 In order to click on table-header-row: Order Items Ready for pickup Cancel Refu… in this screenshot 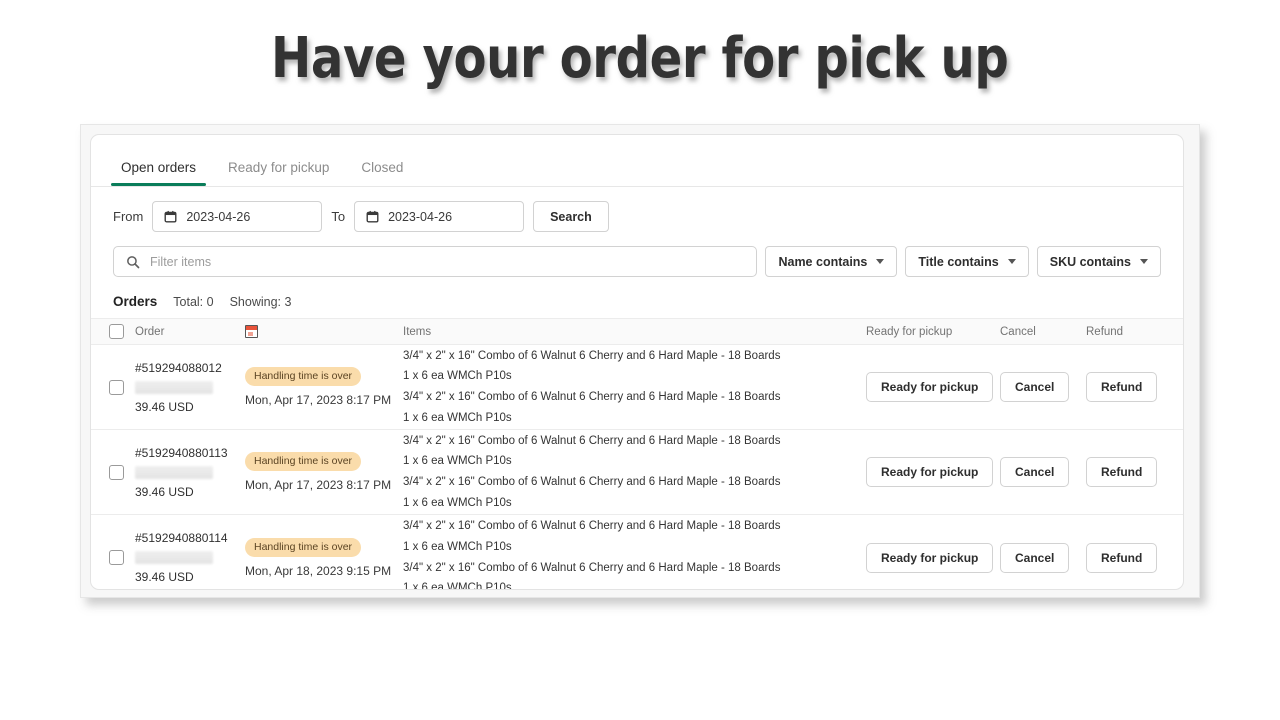, I will do `click(637, 331)`.